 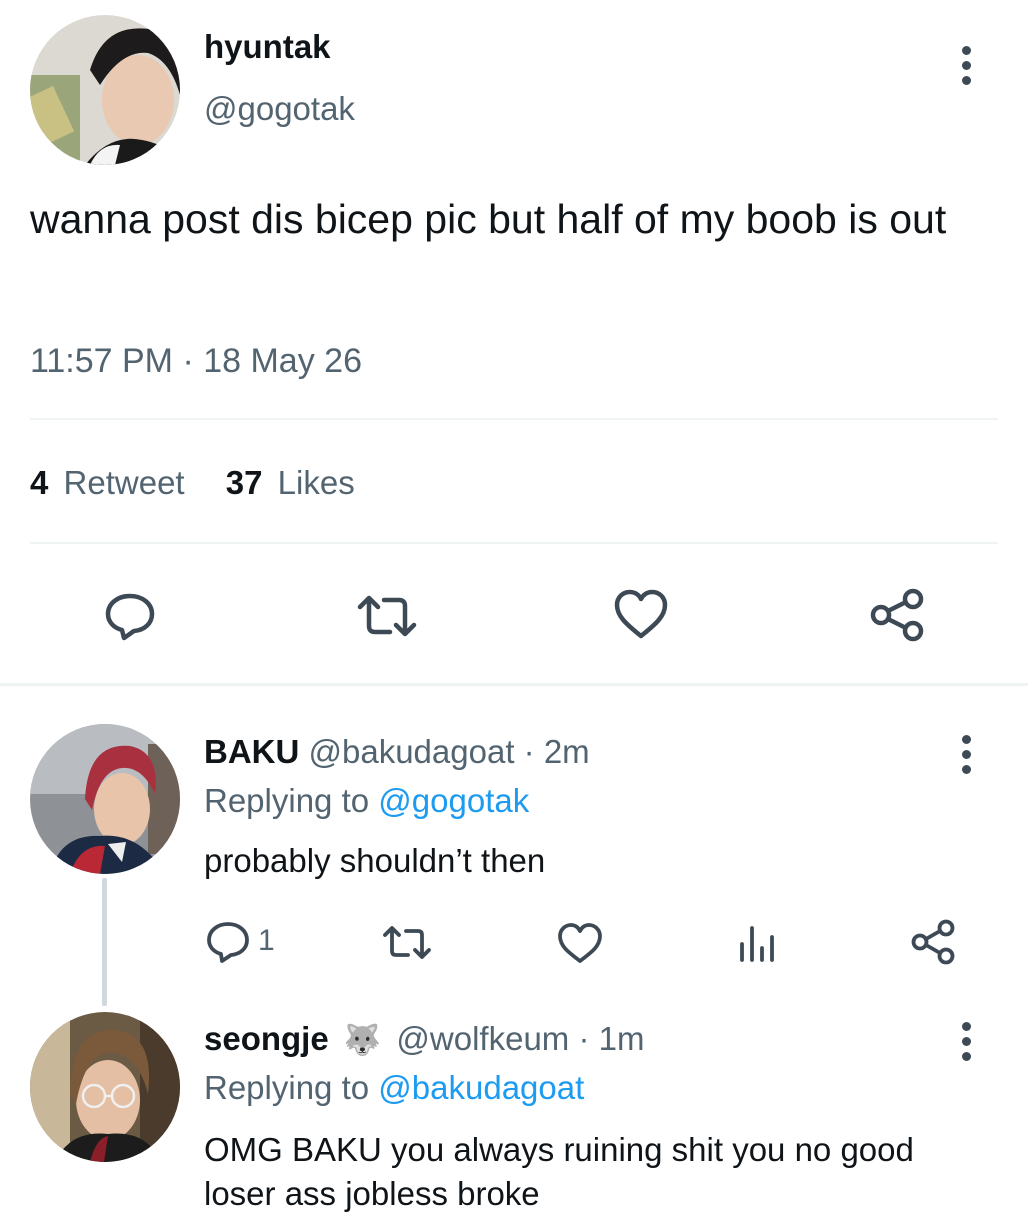 What do you see at coordinates (407, 943) in the screenshot?
I see `reply1-retweet-icon` at bounding box center [407, 943].